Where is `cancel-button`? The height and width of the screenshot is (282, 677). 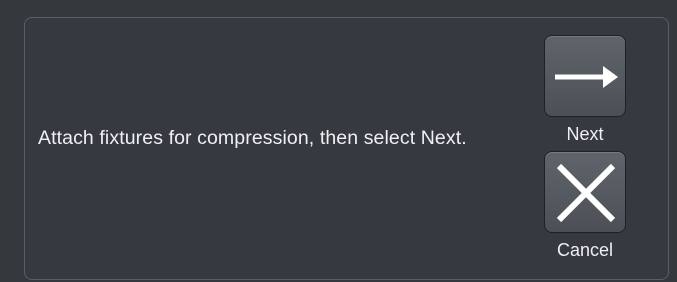 cancel-button is located at coordinates (585, 192).